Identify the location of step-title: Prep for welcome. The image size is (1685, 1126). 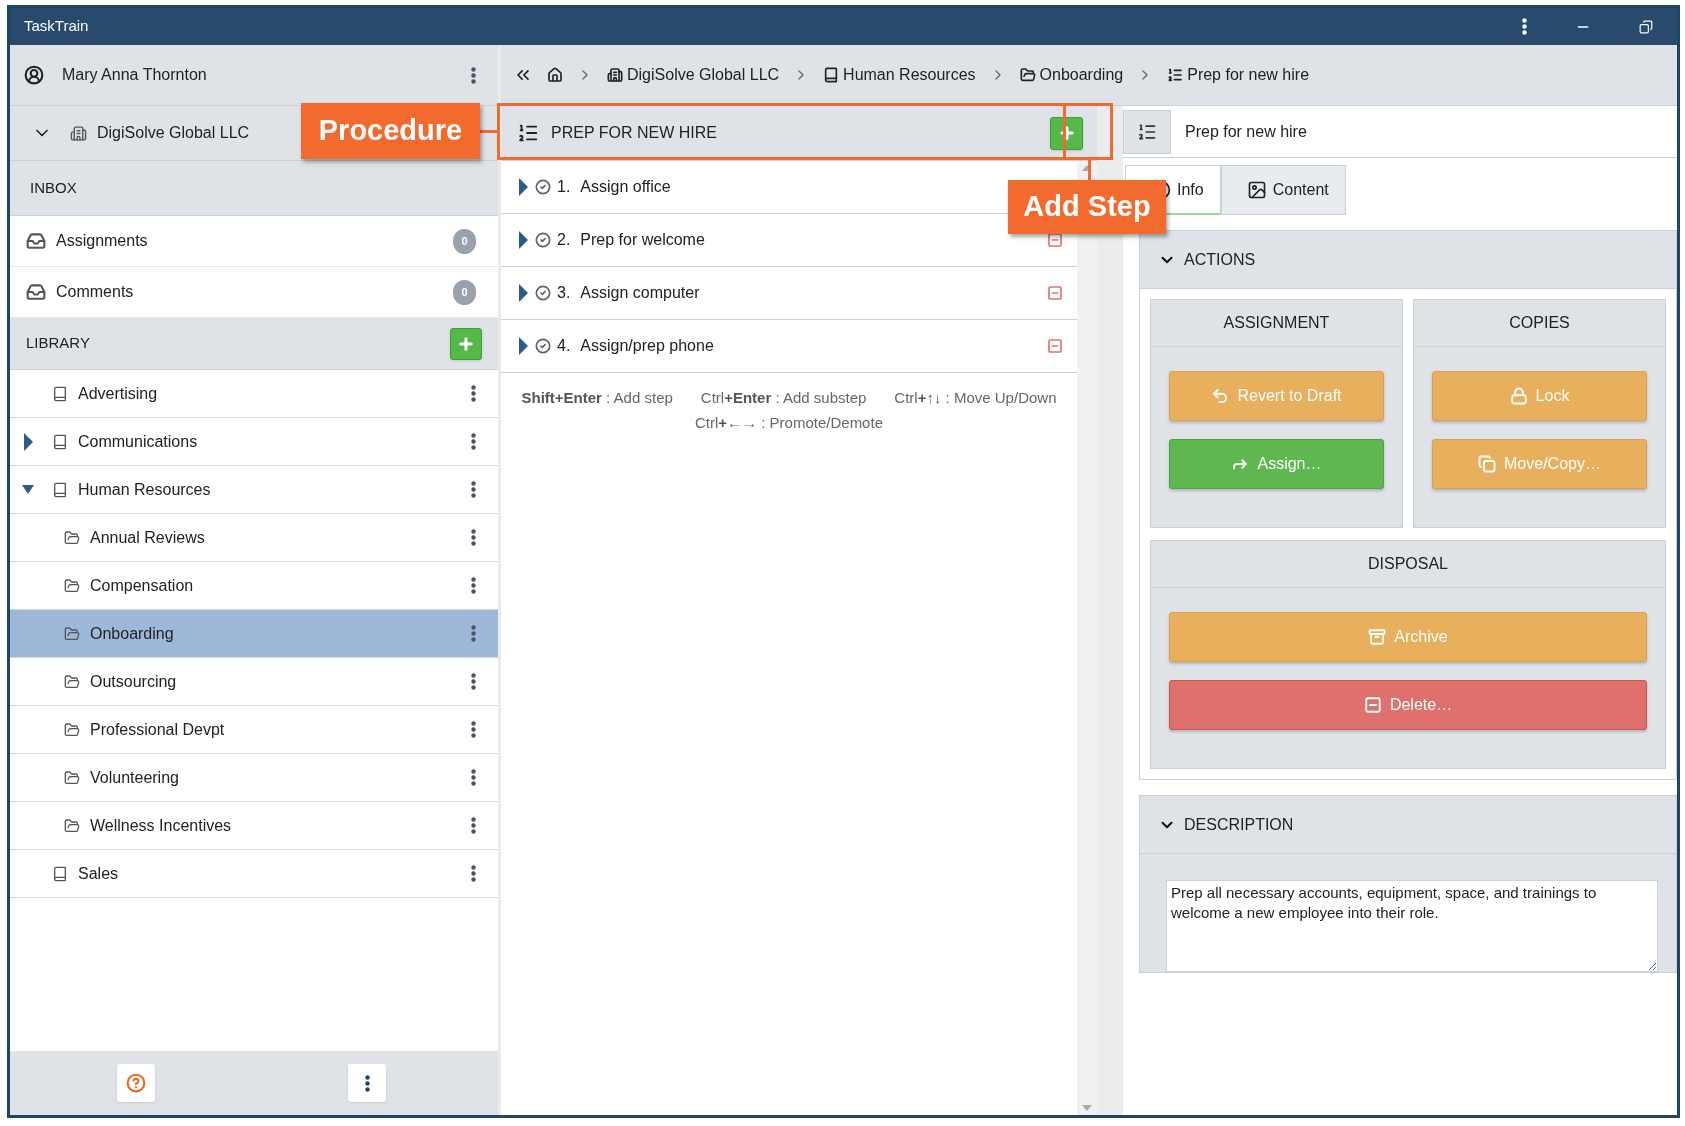
(643, 240).